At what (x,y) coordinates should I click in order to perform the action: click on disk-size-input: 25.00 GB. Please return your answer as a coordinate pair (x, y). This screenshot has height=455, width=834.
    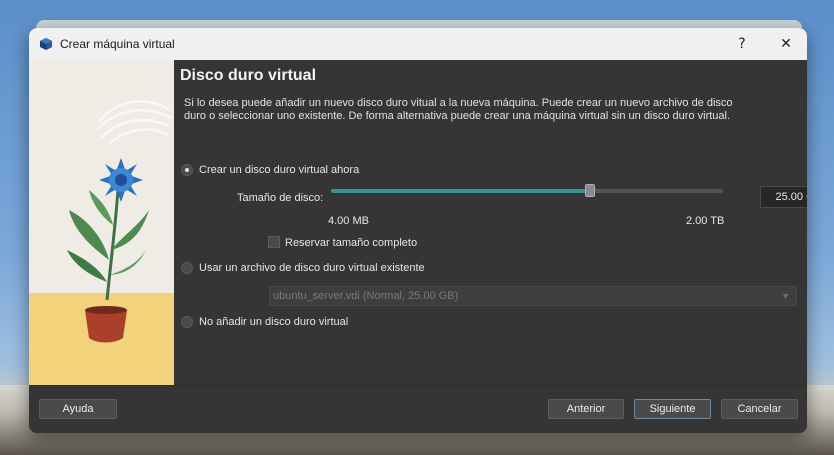
    Looking at the image, I should click on (783, 197).